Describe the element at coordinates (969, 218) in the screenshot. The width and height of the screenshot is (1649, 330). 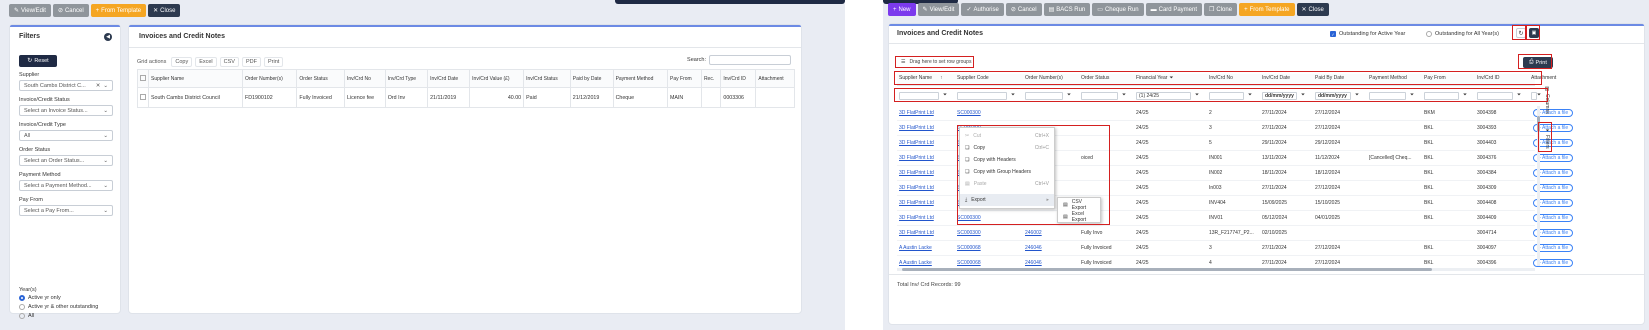
I see `table-cell: SC000300` at that location.